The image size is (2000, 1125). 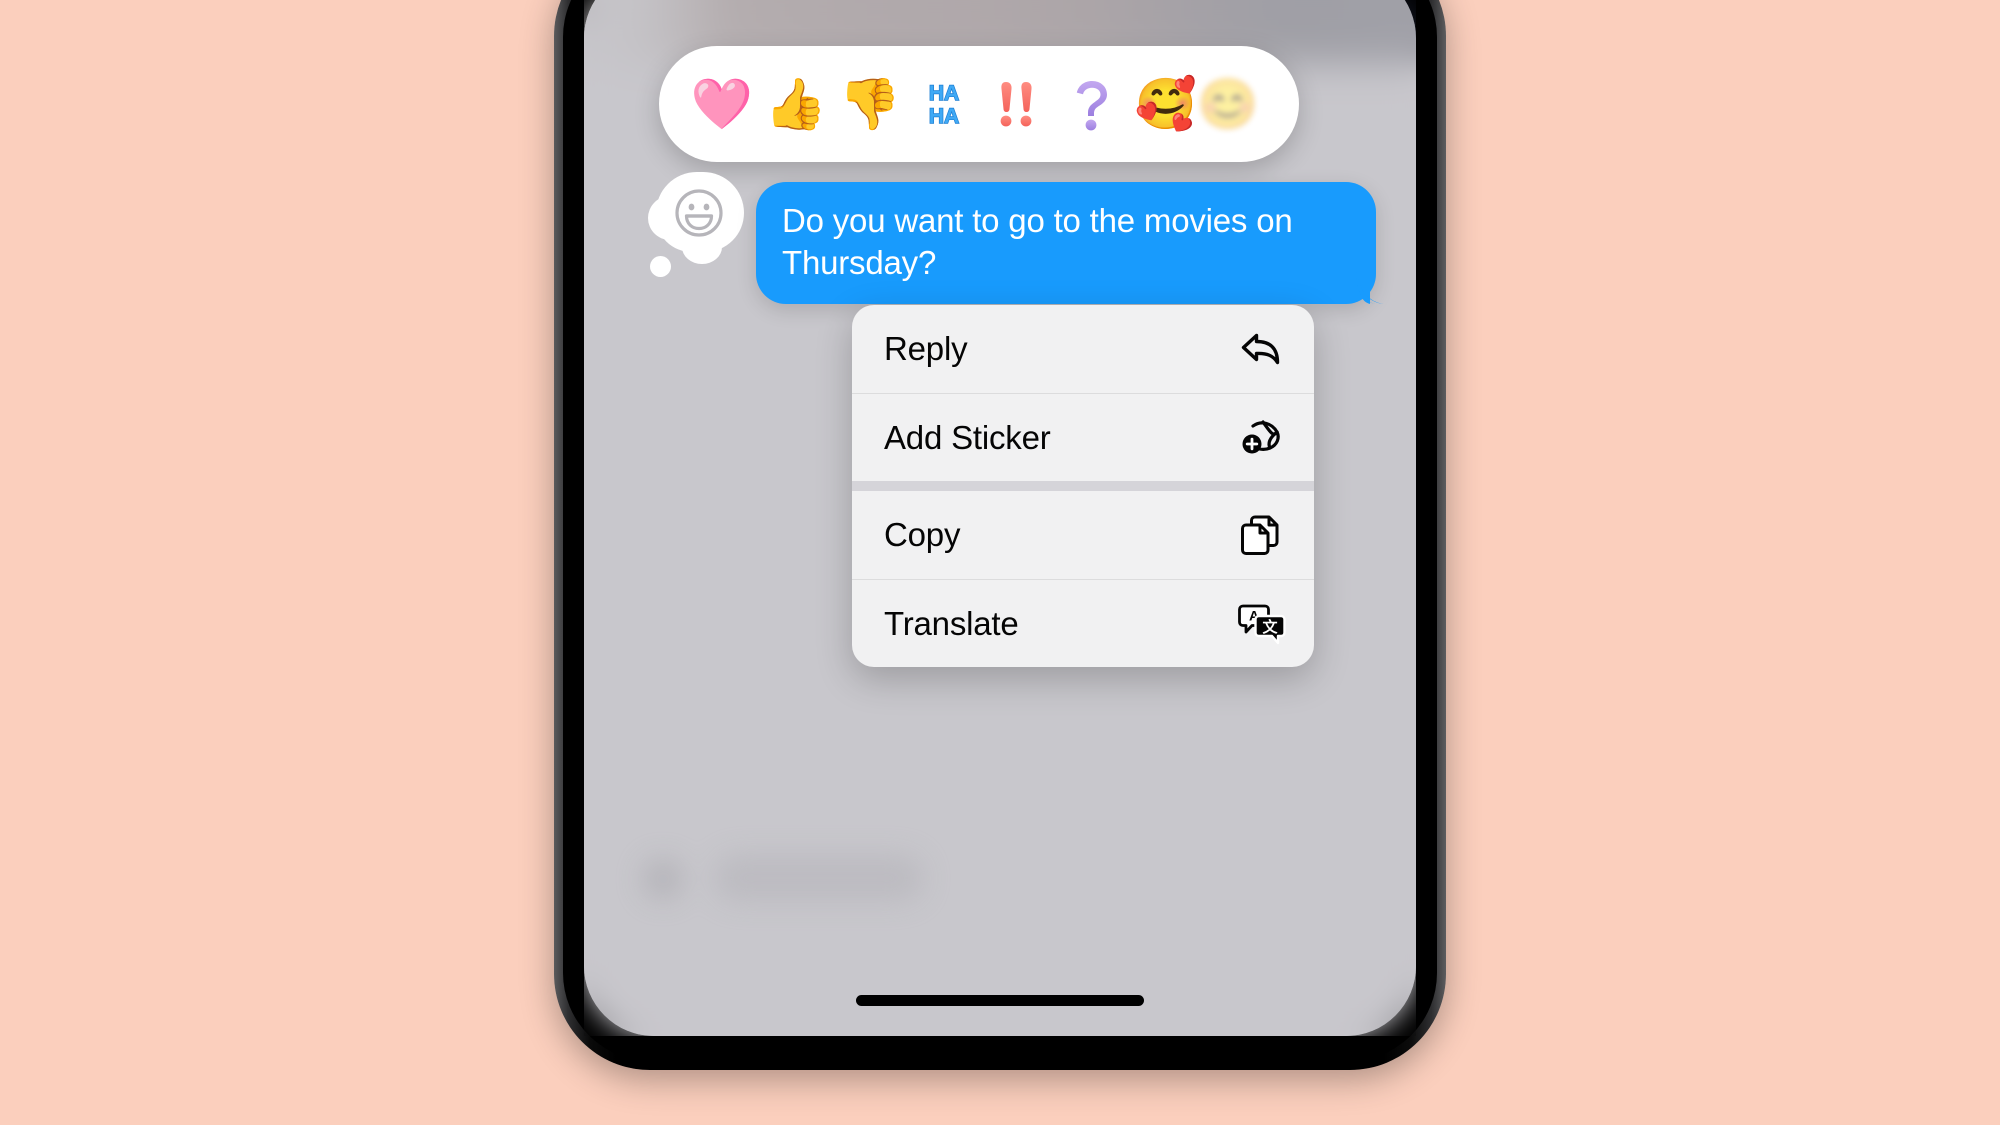 What do you see at coordinates (1083, 437) in the screenshot?
I see `menu-item-add-sticker: Add Sticker` at bounding box center [1083, 437].